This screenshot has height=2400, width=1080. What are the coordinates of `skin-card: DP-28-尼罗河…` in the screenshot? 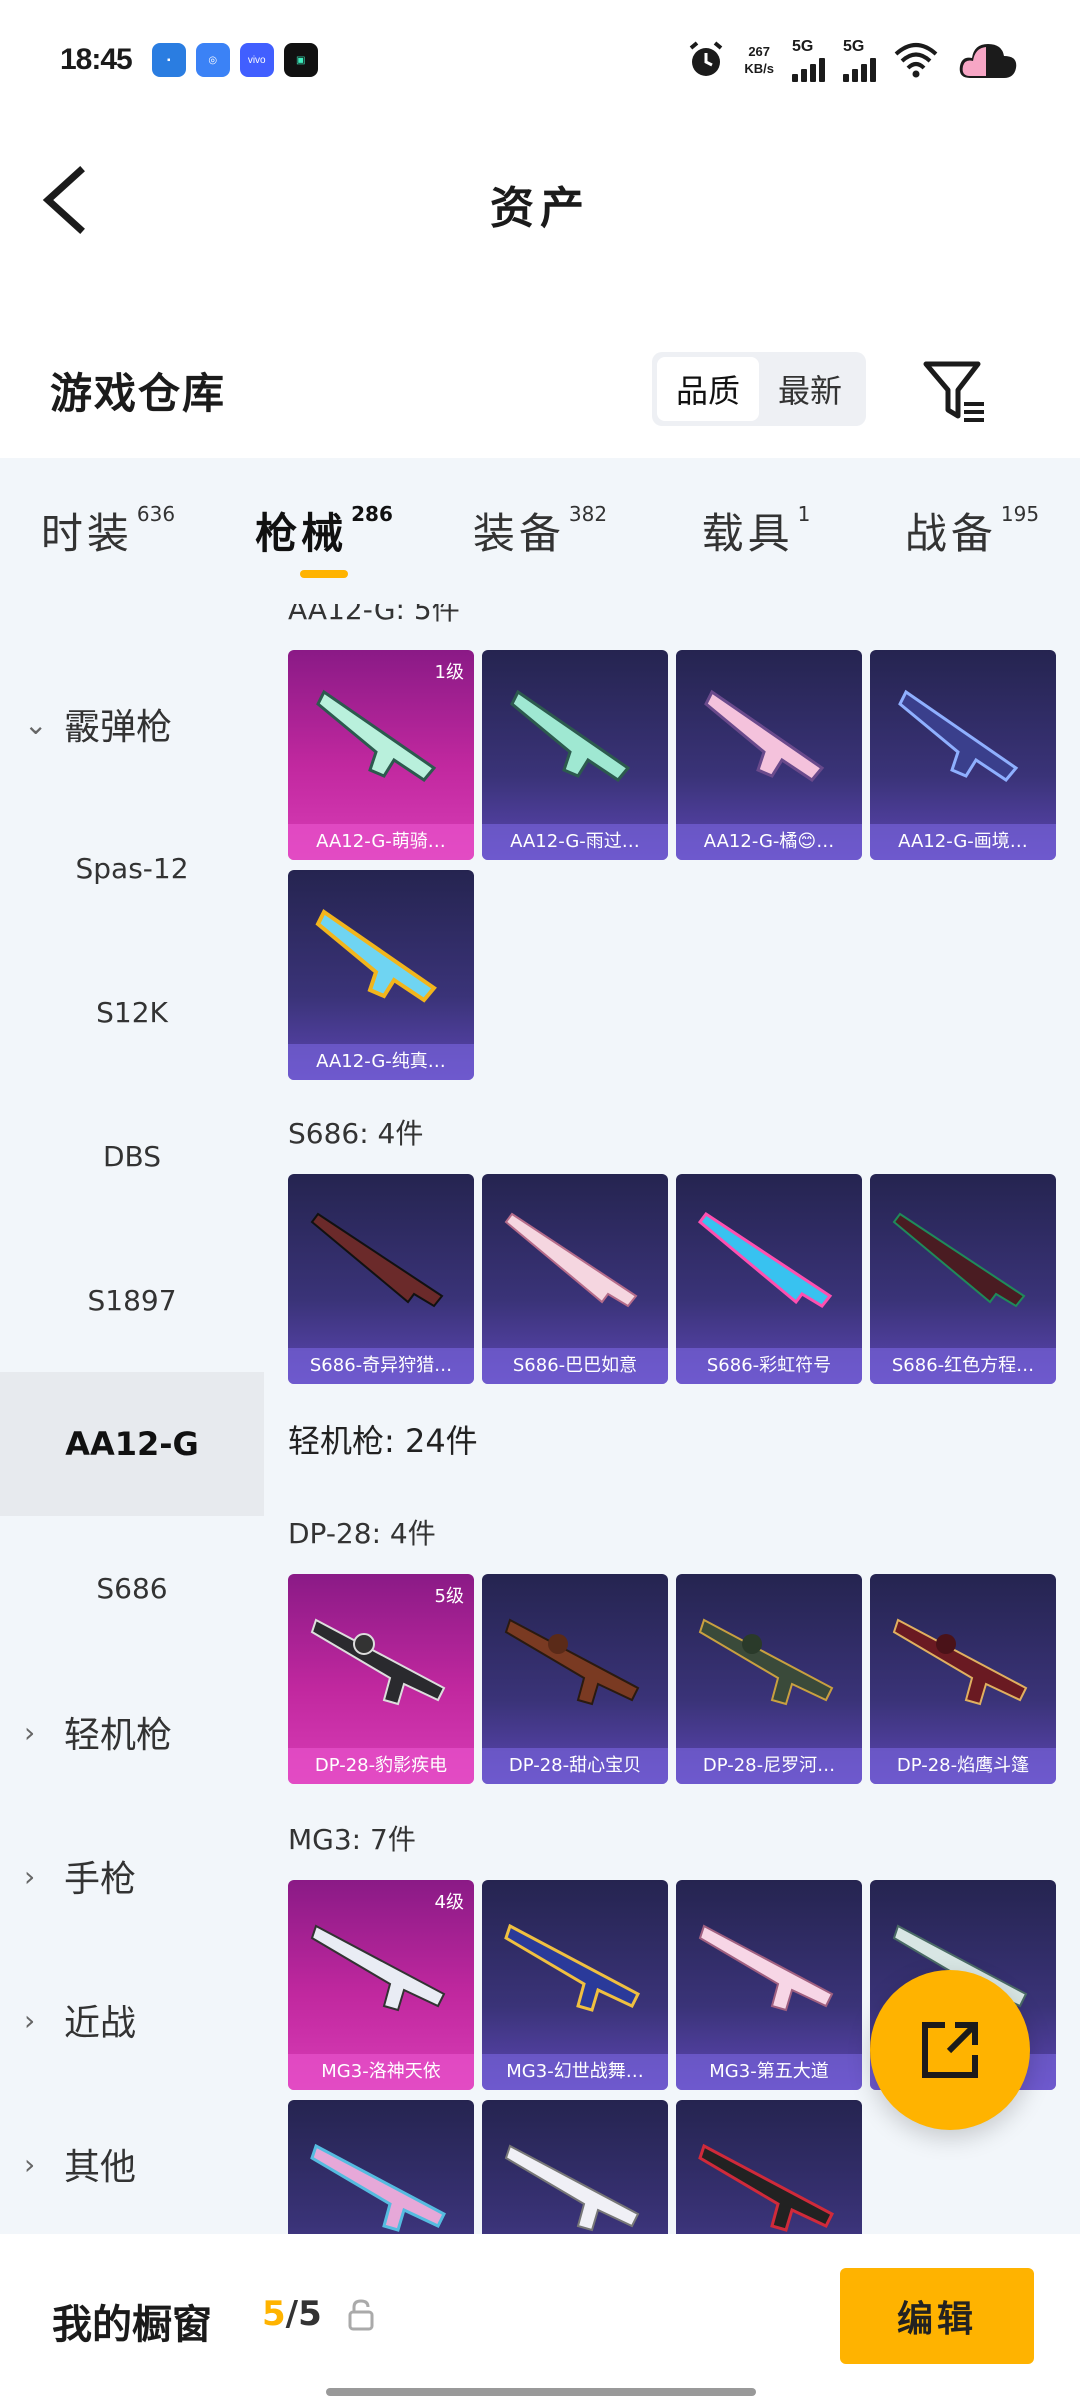 It's located at (769, 1679).